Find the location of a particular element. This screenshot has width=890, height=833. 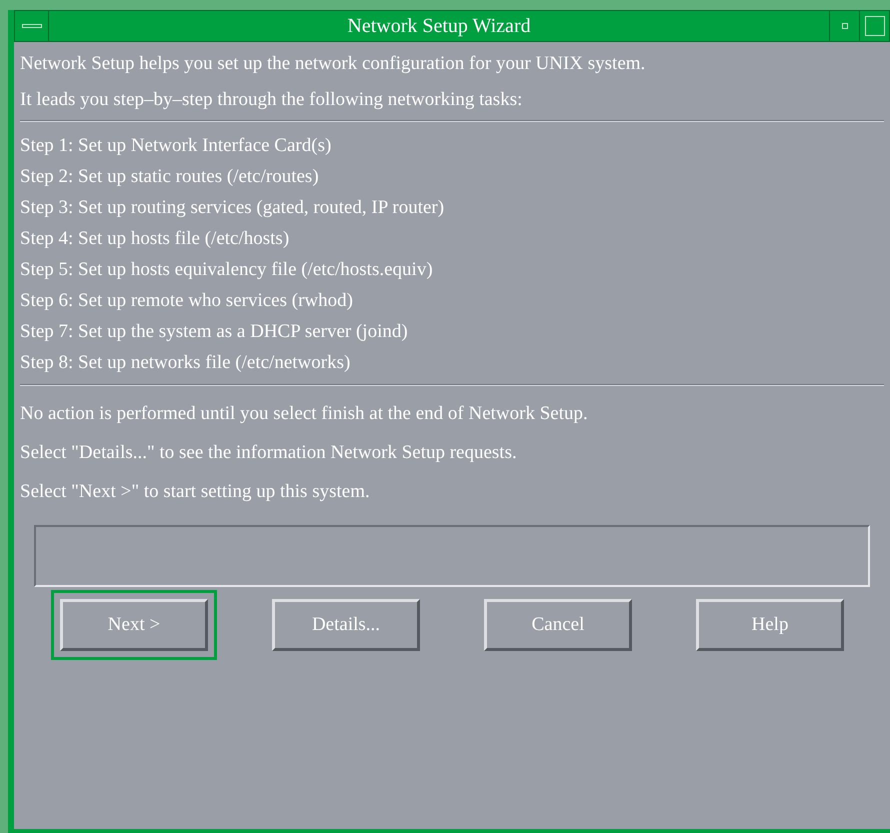

intro-text: It leads you step–by–step through the following networking tasks: is located at coordinates (272, 100).